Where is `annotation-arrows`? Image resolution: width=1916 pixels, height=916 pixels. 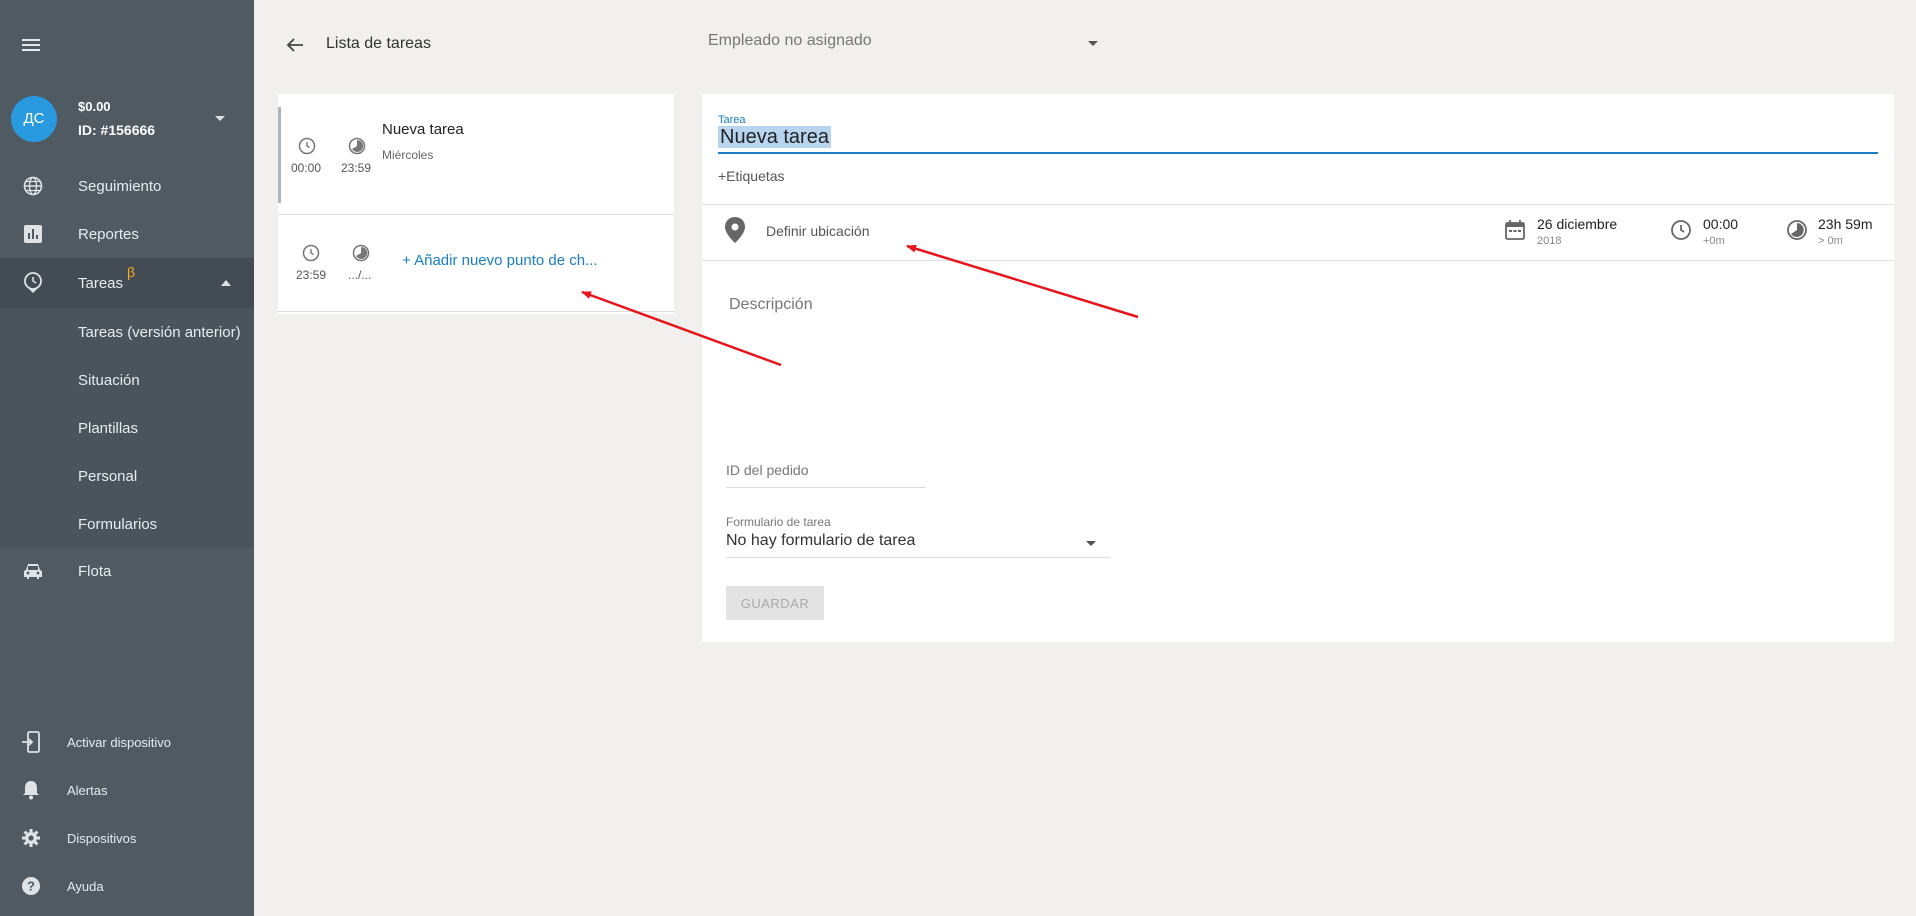
annotation-arrows is located at coordinates (860, 305).